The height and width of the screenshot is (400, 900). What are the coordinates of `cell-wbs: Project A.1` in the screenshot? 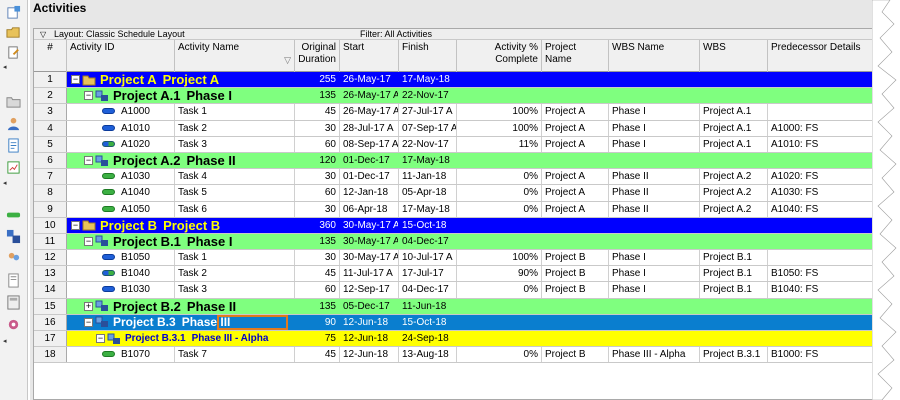 It's located at (734, 128).